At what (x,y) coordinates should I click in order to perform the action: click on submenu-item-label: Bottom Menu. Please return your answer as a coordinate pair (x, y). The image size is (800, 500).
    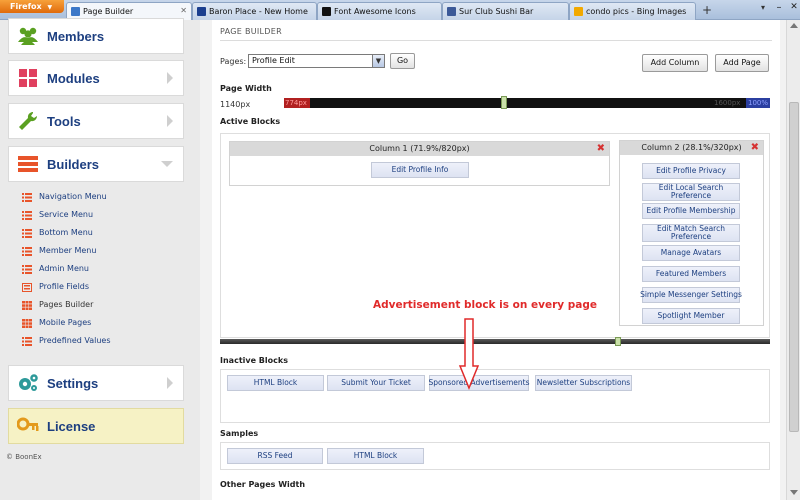
    Looking at the image, I should click on (66, 232).